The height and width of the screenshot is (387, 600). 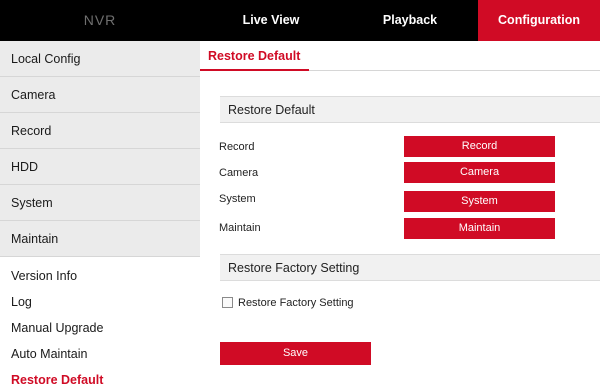 What do you see at coordinates (254, 56) in the screenshot?
I see `tab-restore-default: Restore Default` at bounding box center [254, 56].